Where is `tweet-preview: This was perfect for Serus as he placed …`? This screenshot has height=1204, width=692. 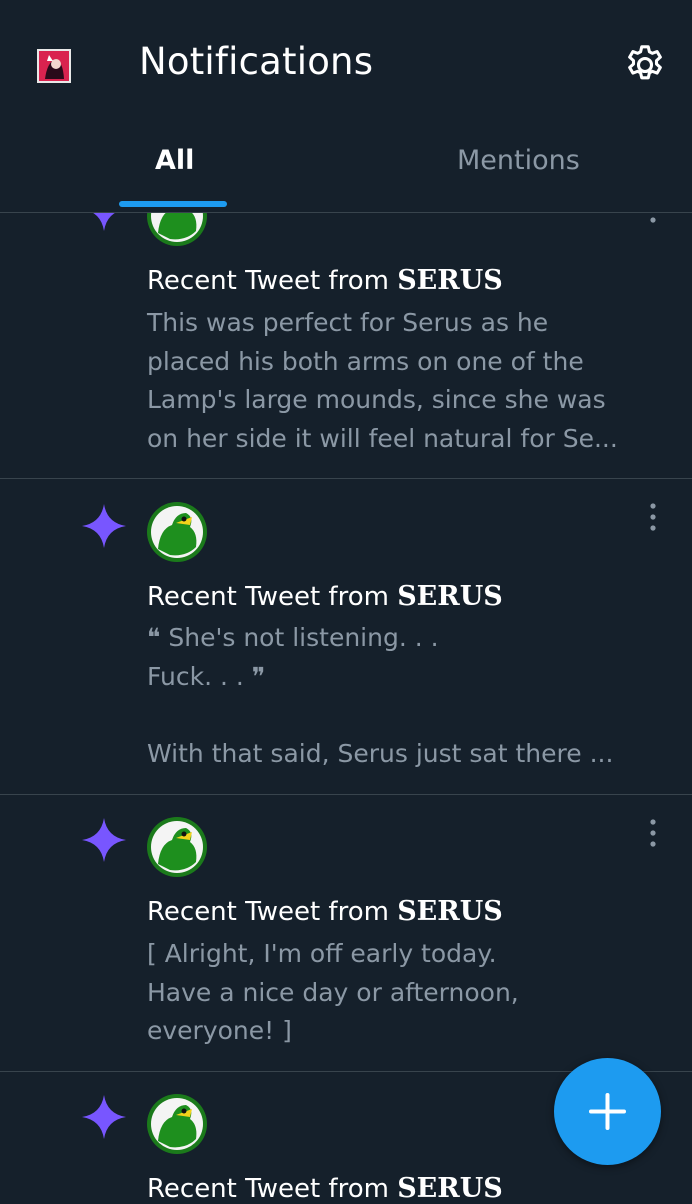 tweet-preview: This was perfect for Serus as he placed … is located at coordinates (382, 380).